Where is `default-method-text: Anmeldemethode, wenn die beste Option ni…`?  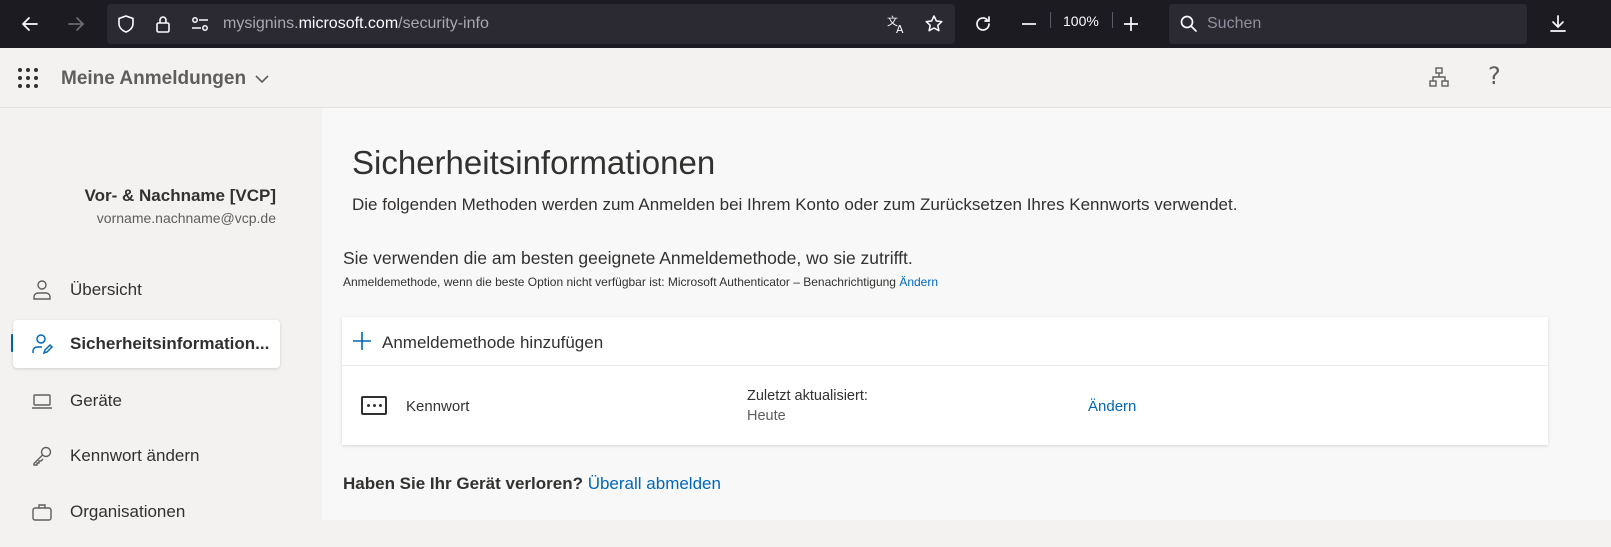
default-method-text: Anmeldemethode, wenn die beste Option ni… is located at coordinates (619, 282).